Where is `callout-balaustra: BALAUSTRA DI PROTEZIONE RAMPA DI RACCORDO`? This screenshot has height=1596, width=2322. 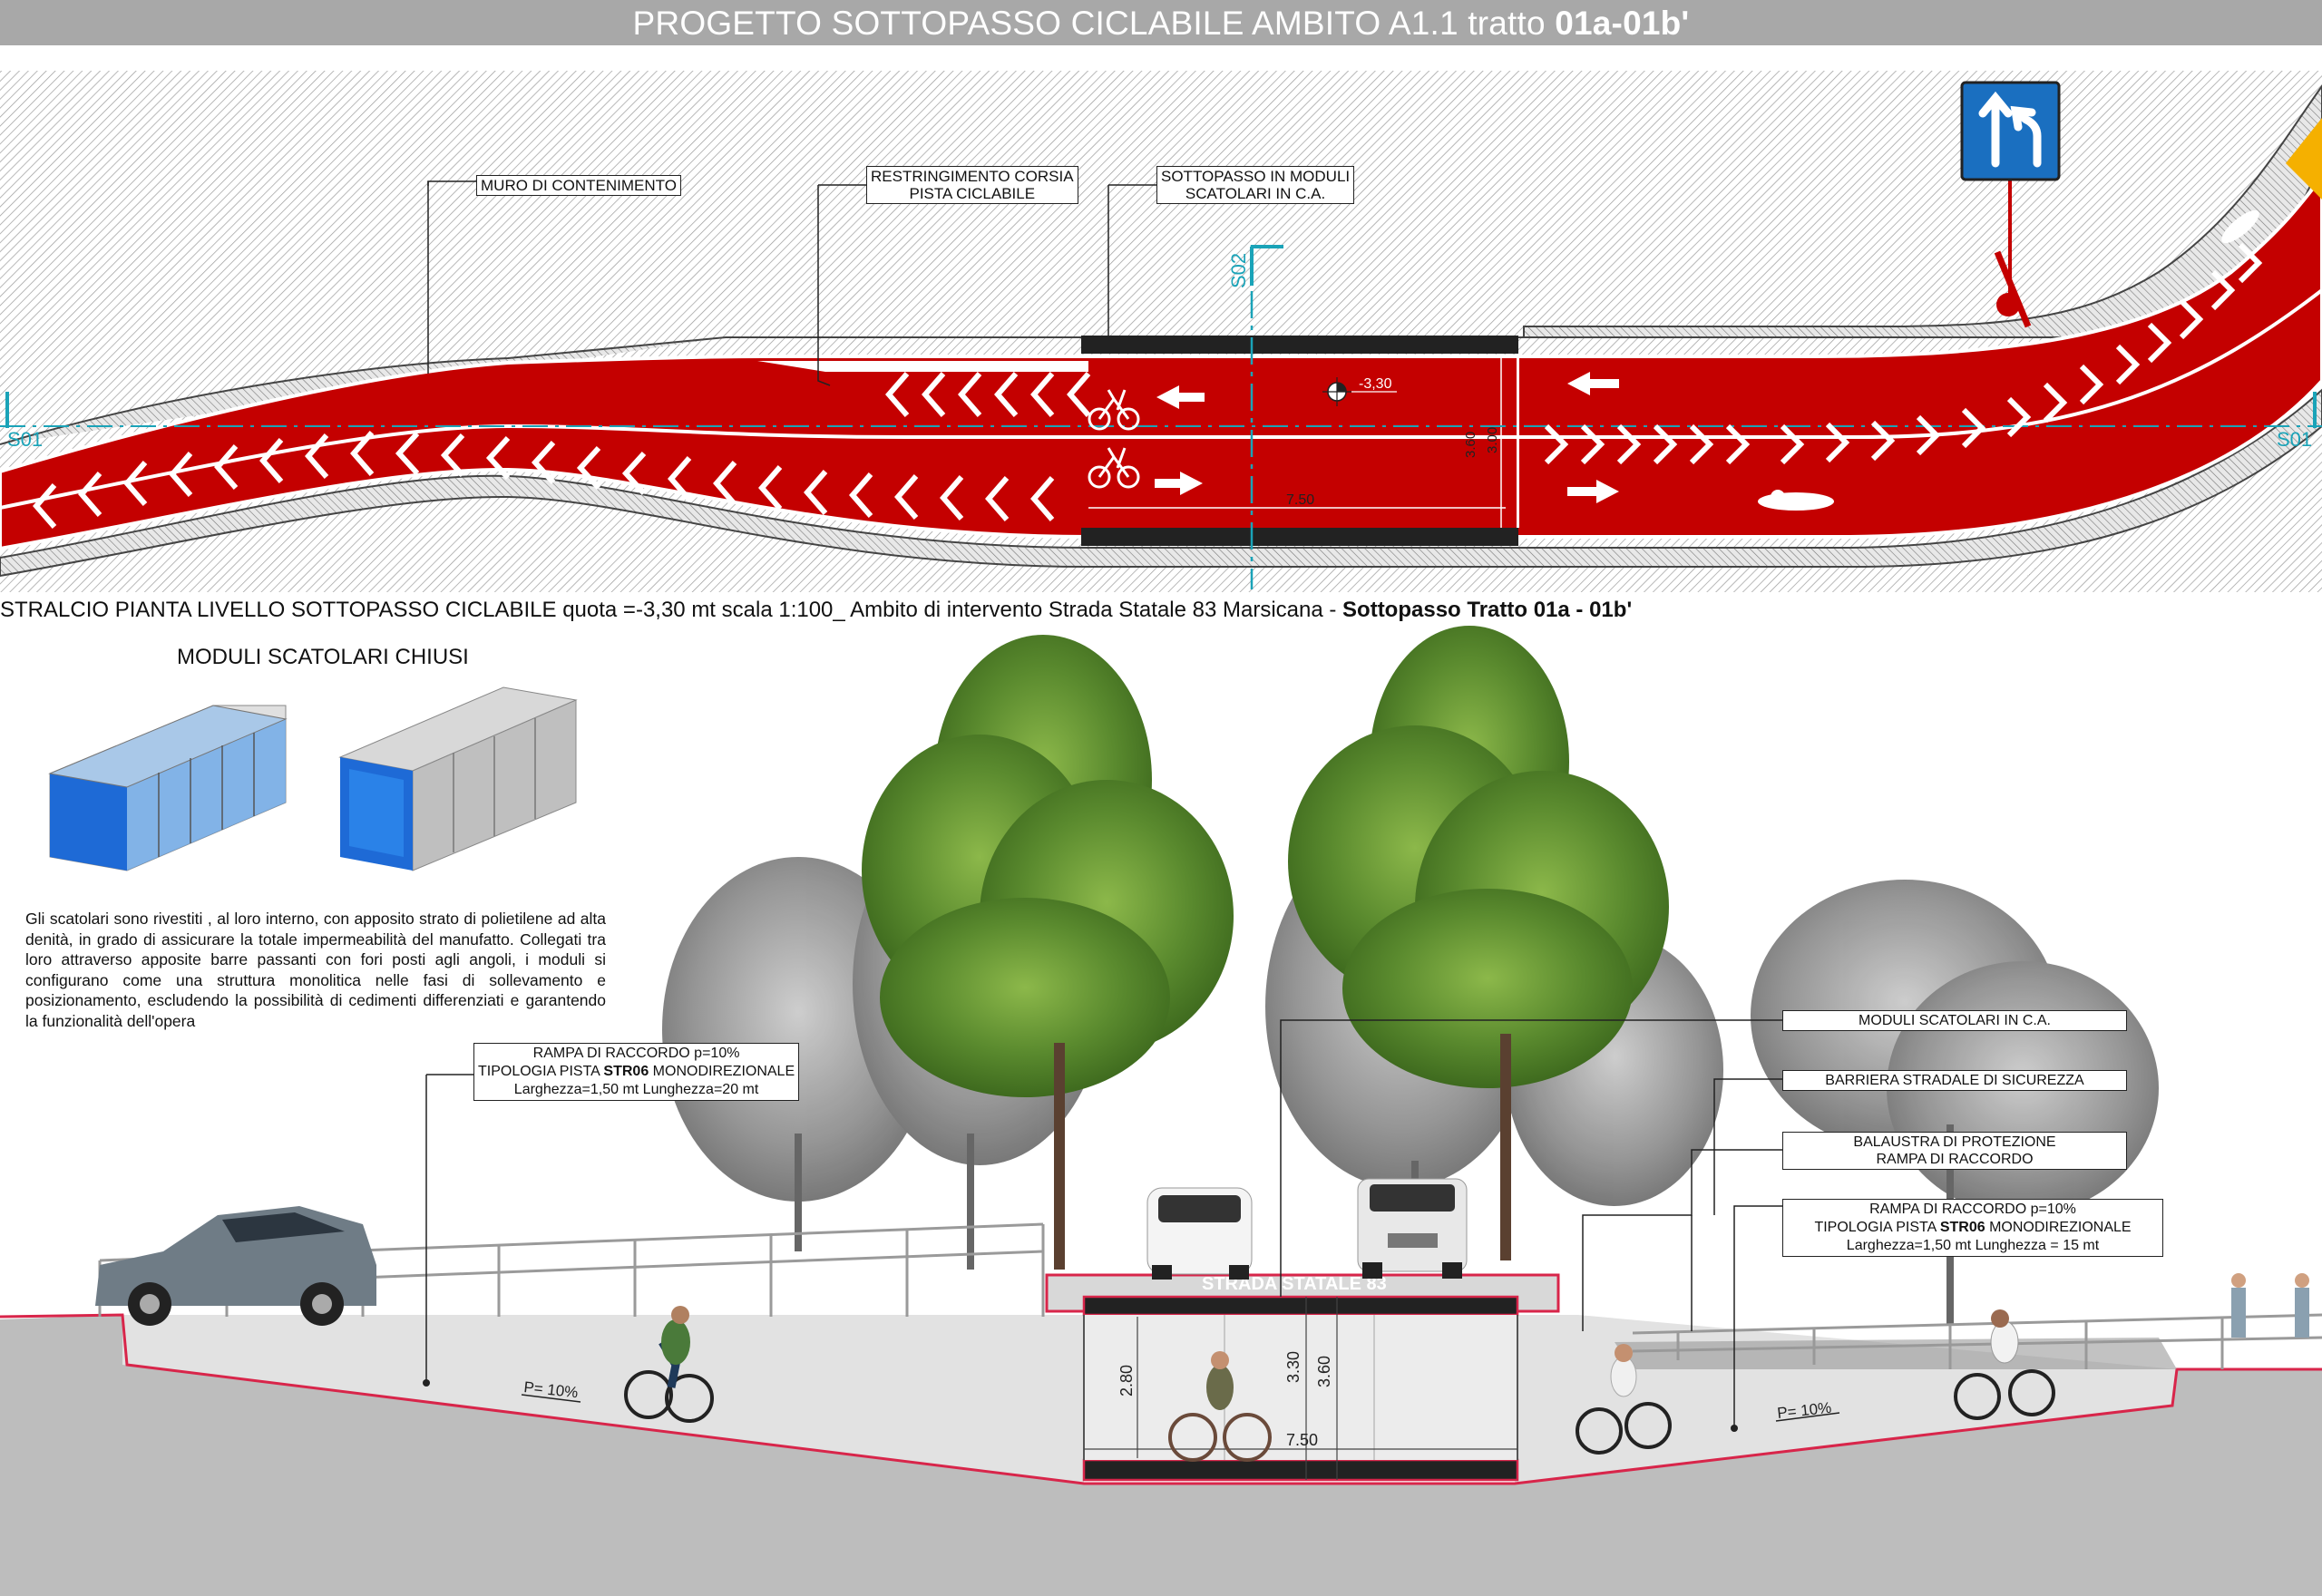
callout-balaustra: BALAUSTRA DI PROTEZIONE RAMPA DI RACCORDO is located at coordinates (1955, 1151).